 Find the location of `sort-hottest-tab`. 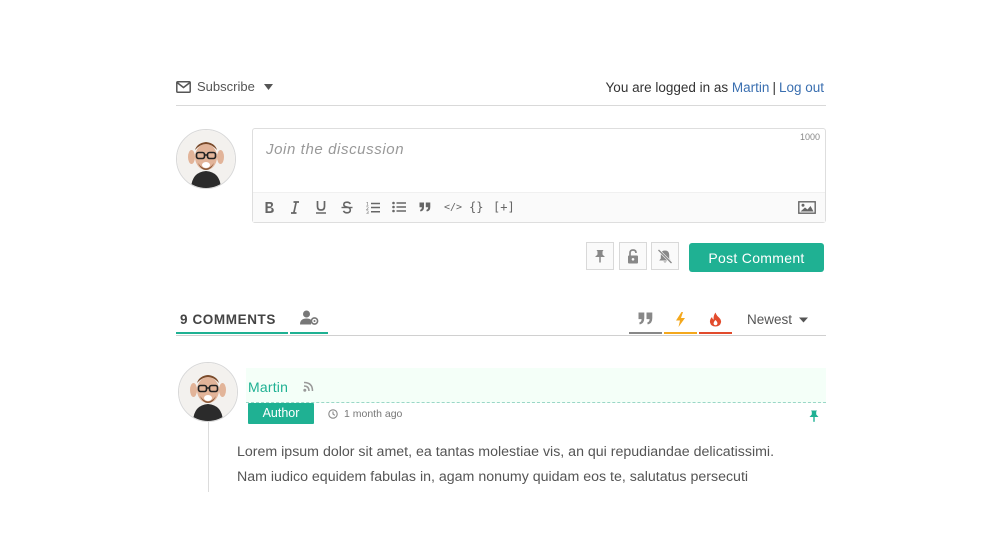

sort-hottest-tab is located at coordinates (680, 321).